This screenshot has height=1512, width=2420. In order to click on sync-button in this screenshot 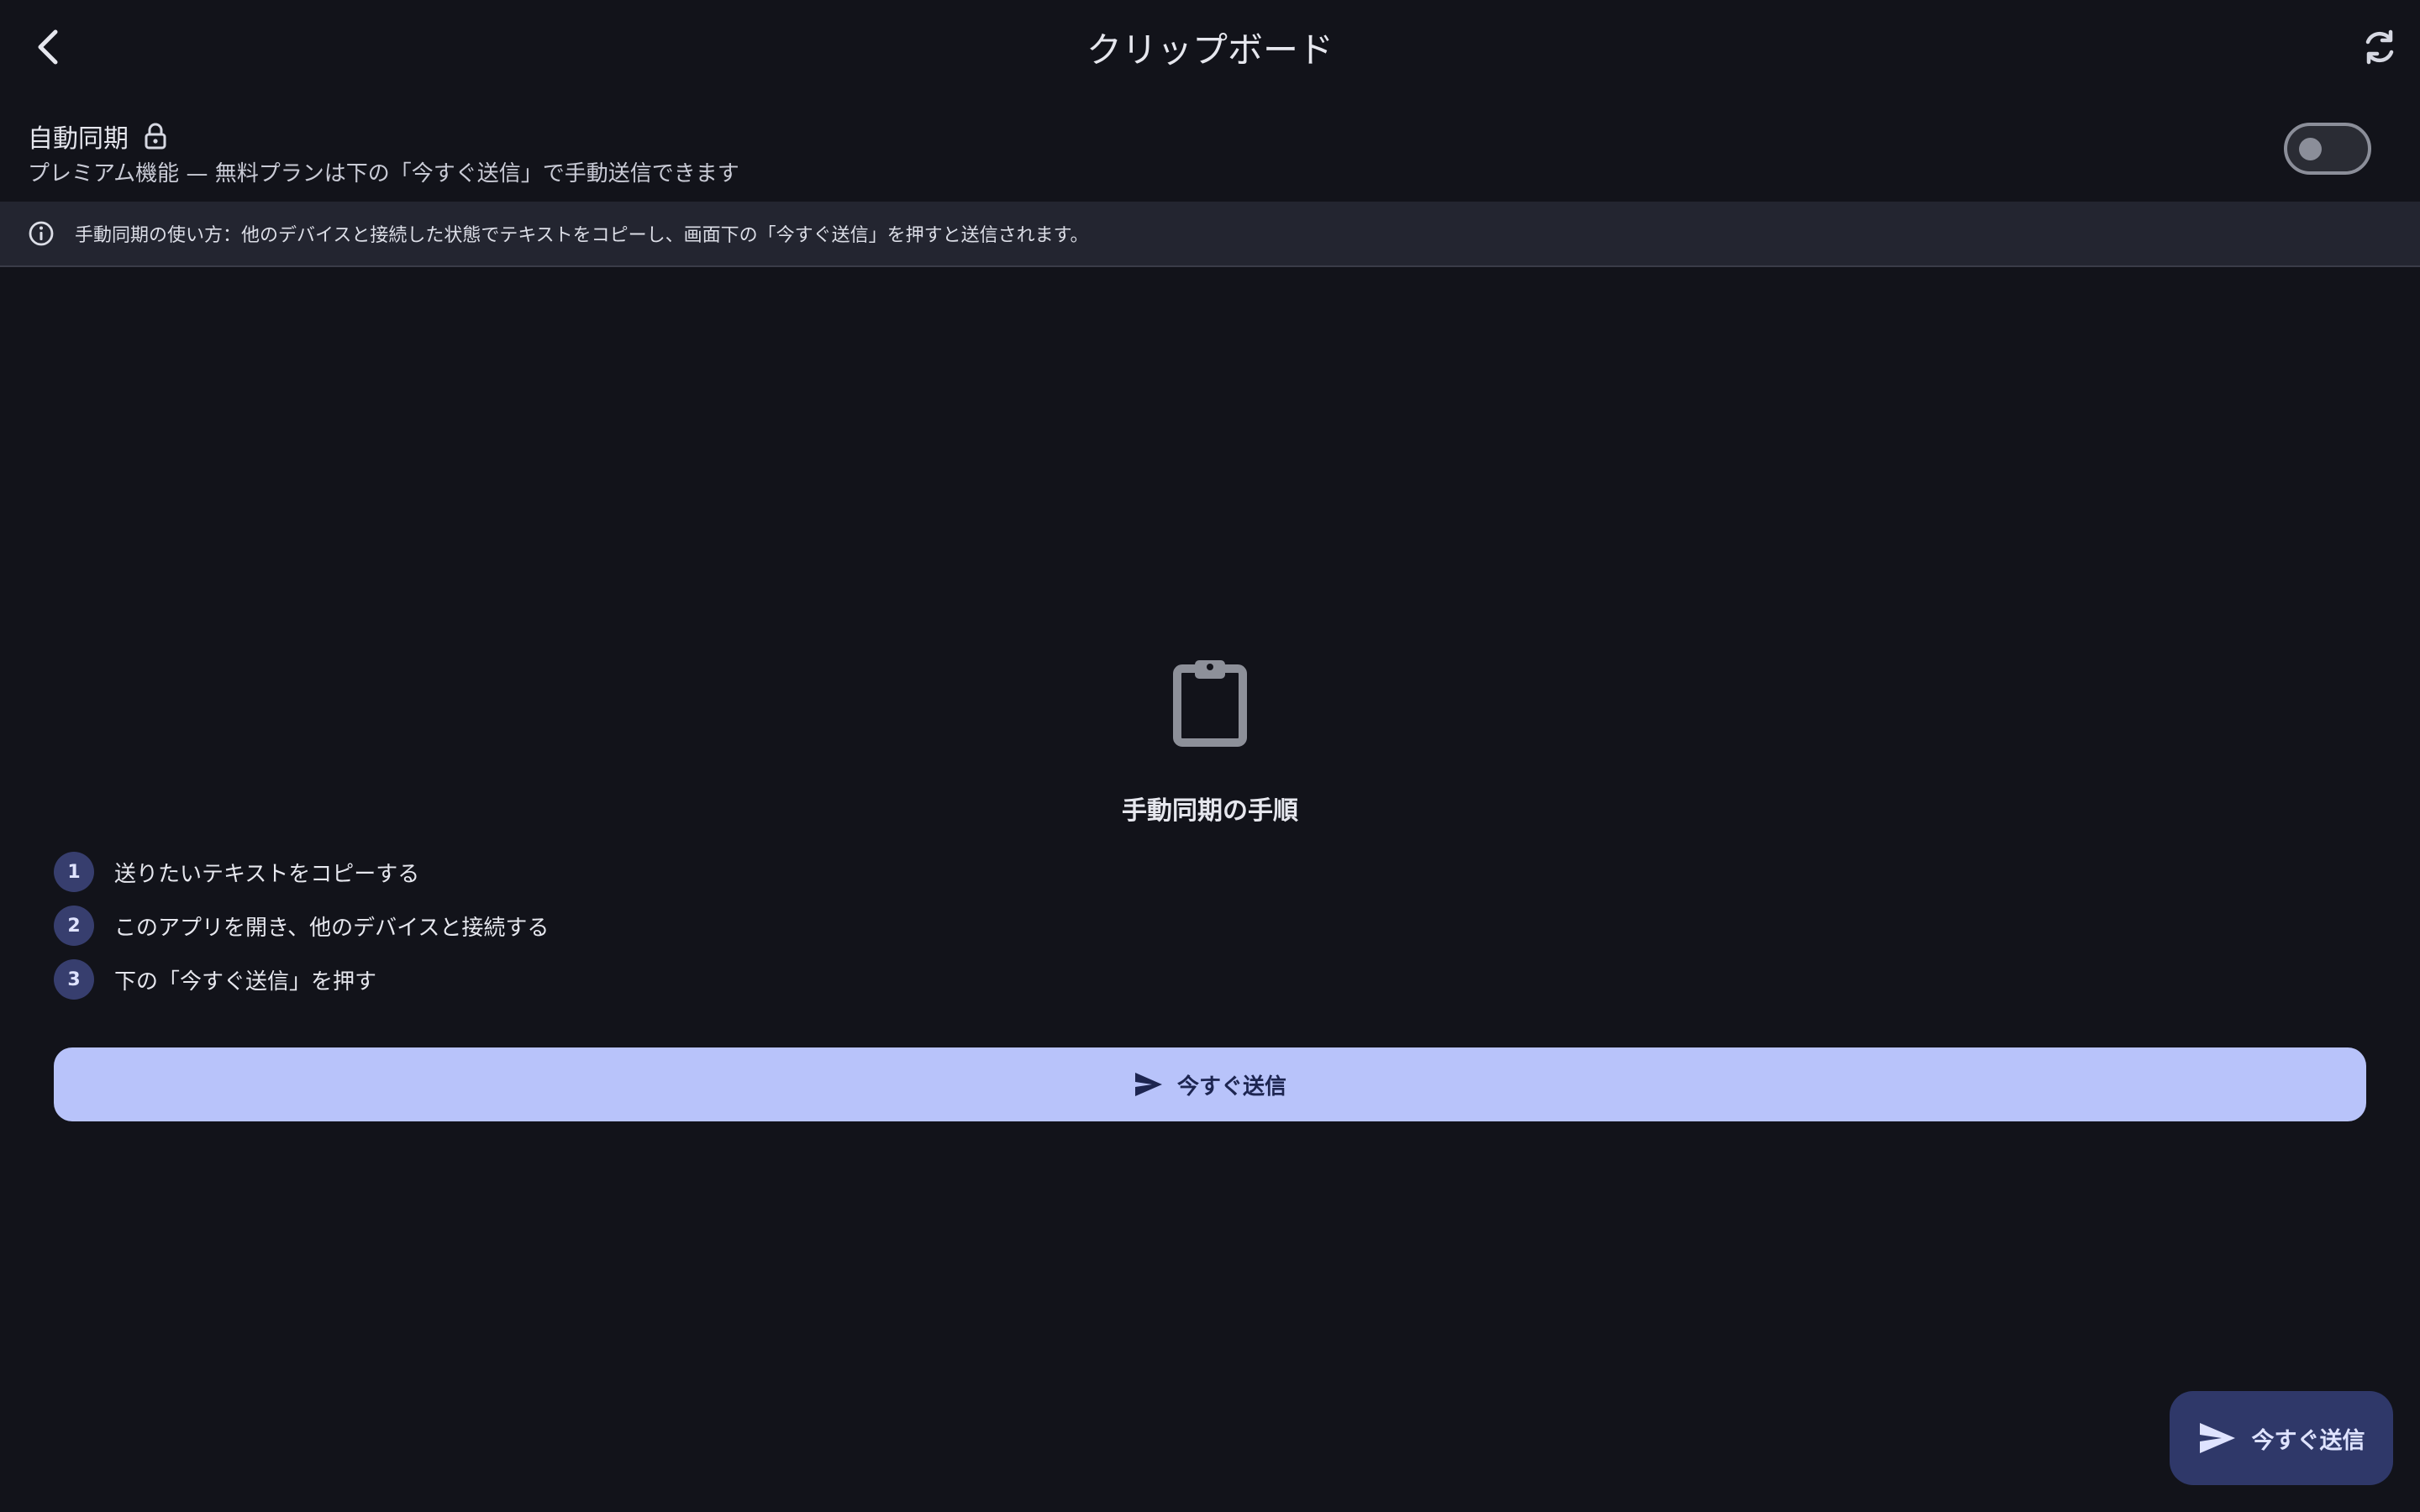, I will do `click(2380, 47)`.